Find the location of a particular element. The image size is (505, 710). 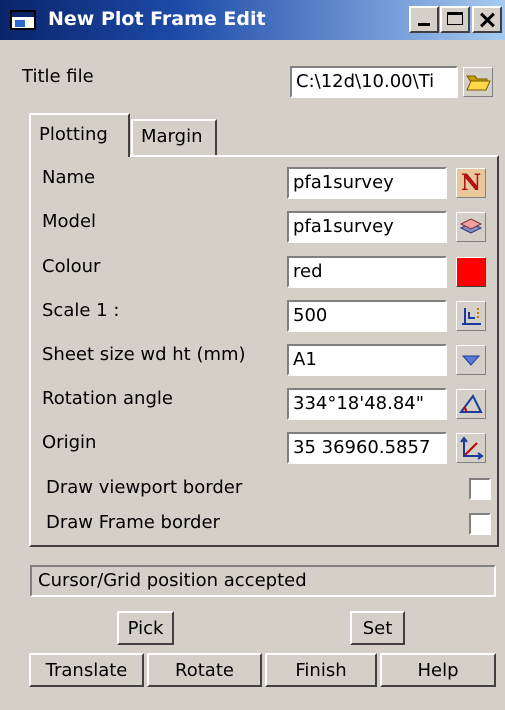

rotation-label: Rotation angle is located at coordinates (107, 398).